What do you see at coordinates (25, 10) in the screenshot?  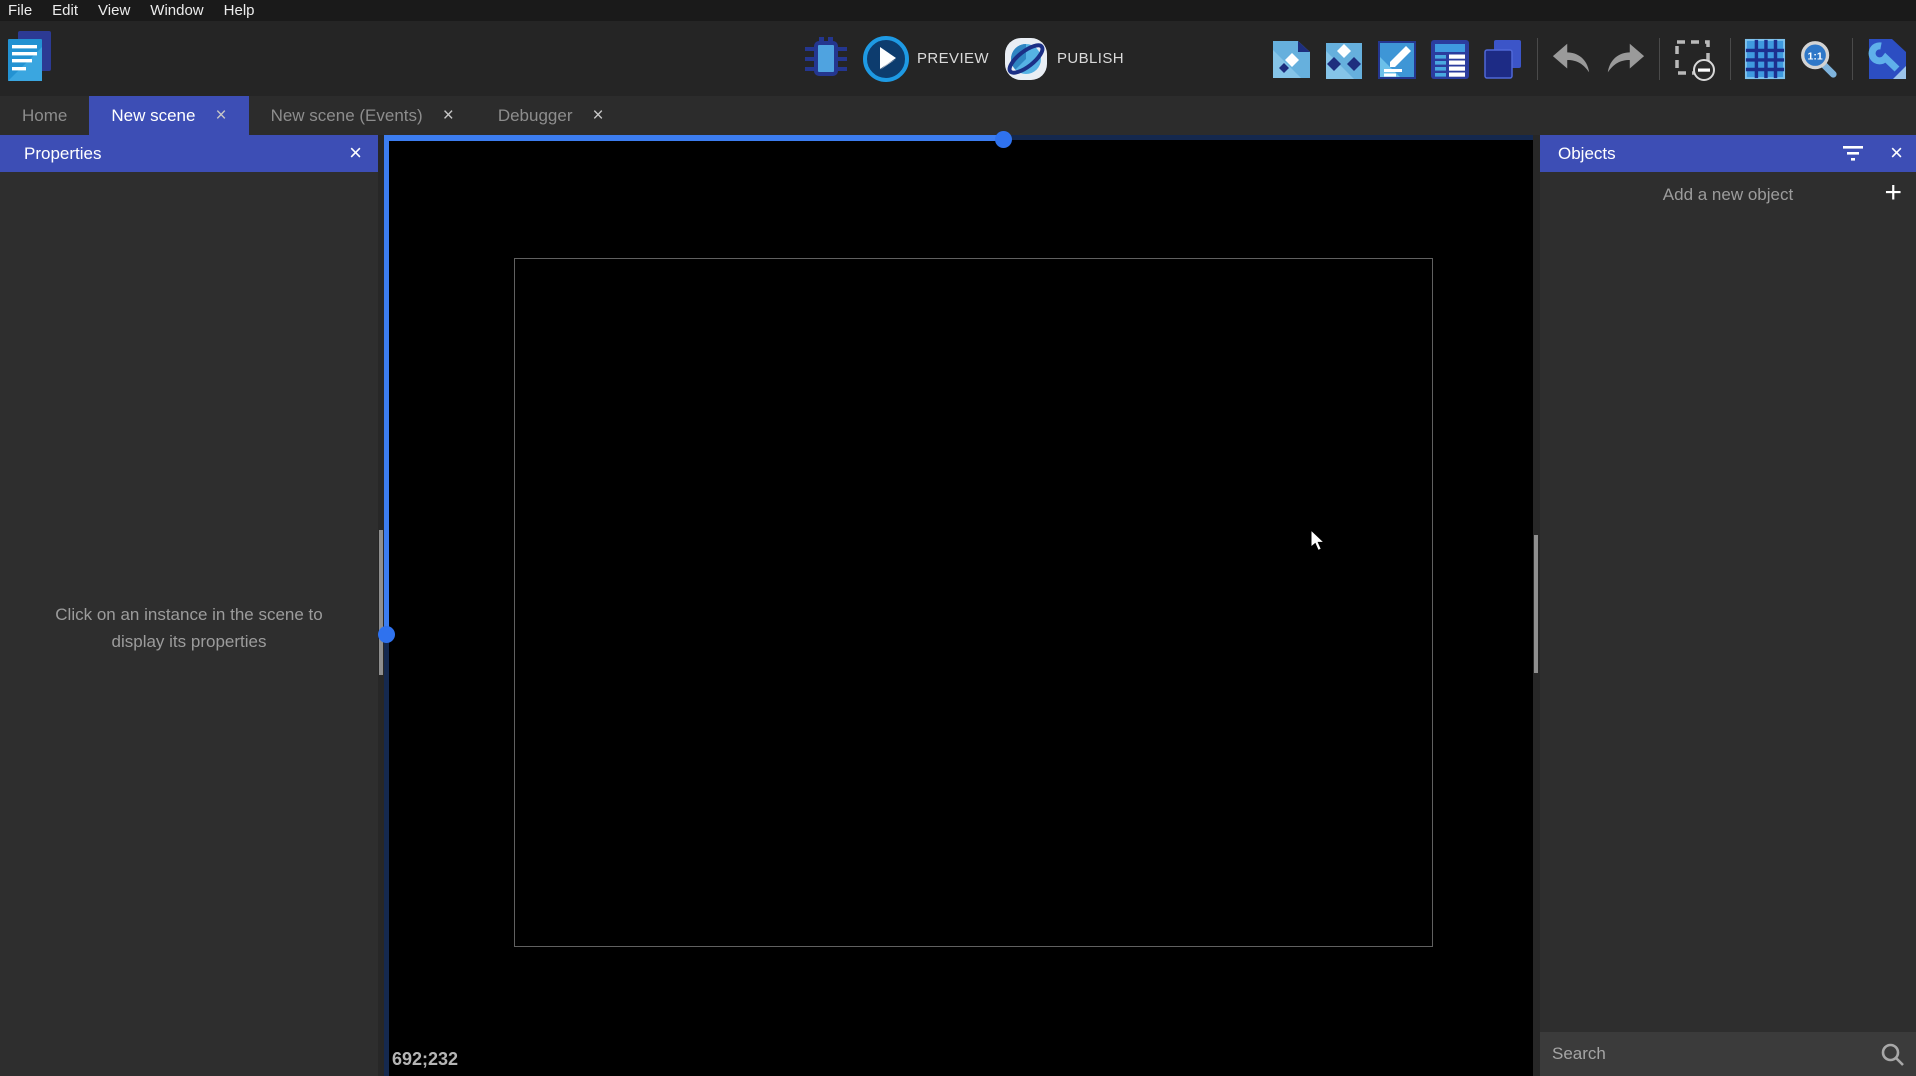 I see `menu-file: File` at bounding box center [25, 10].